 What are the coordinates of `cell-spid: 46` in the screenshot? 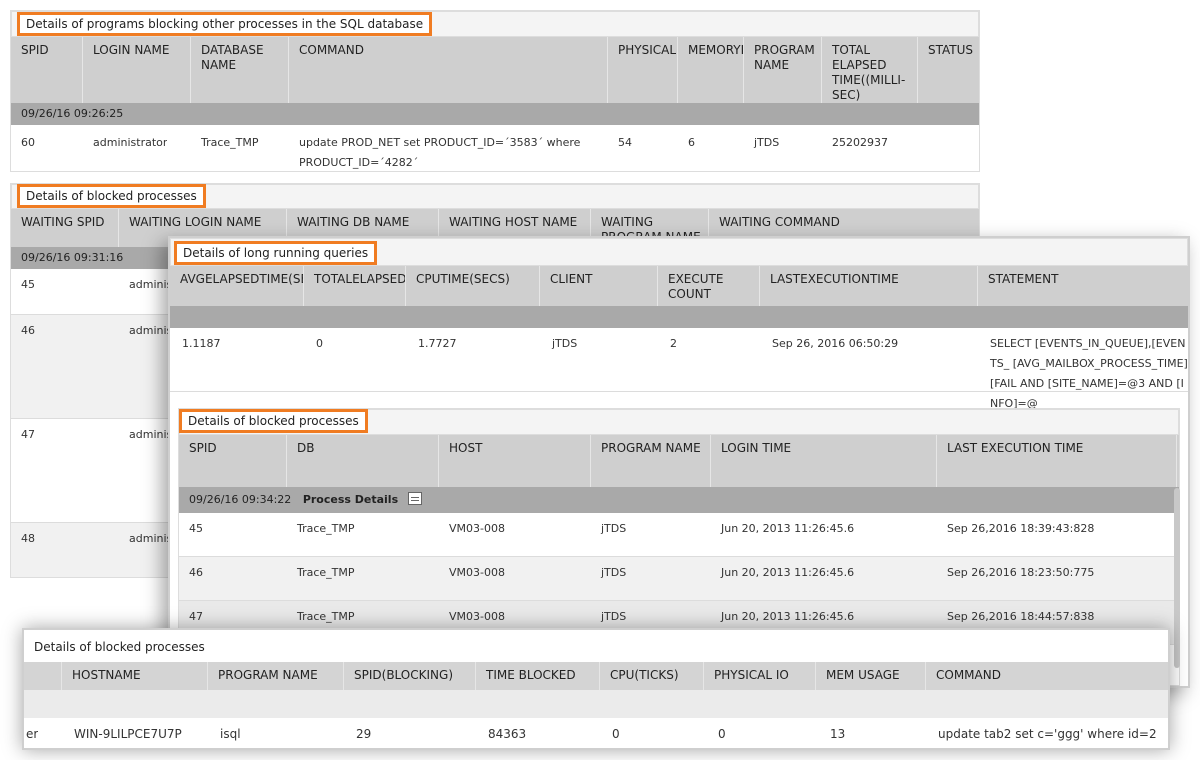 It's located at (196, 572).